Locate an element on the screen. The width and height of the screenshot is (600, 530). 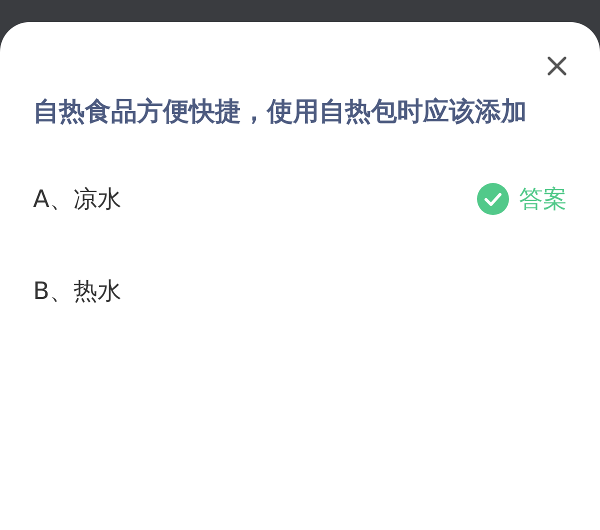
check-icon is located at coordinates (493, 199).